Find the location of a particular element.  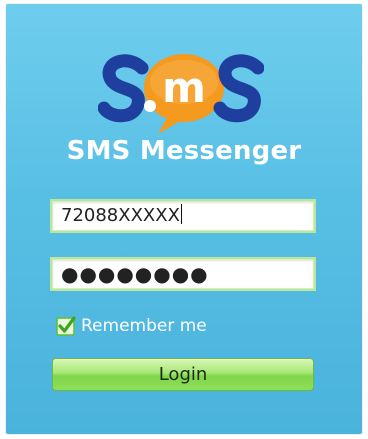

login-button: Login is located at coordinates (183, 374).